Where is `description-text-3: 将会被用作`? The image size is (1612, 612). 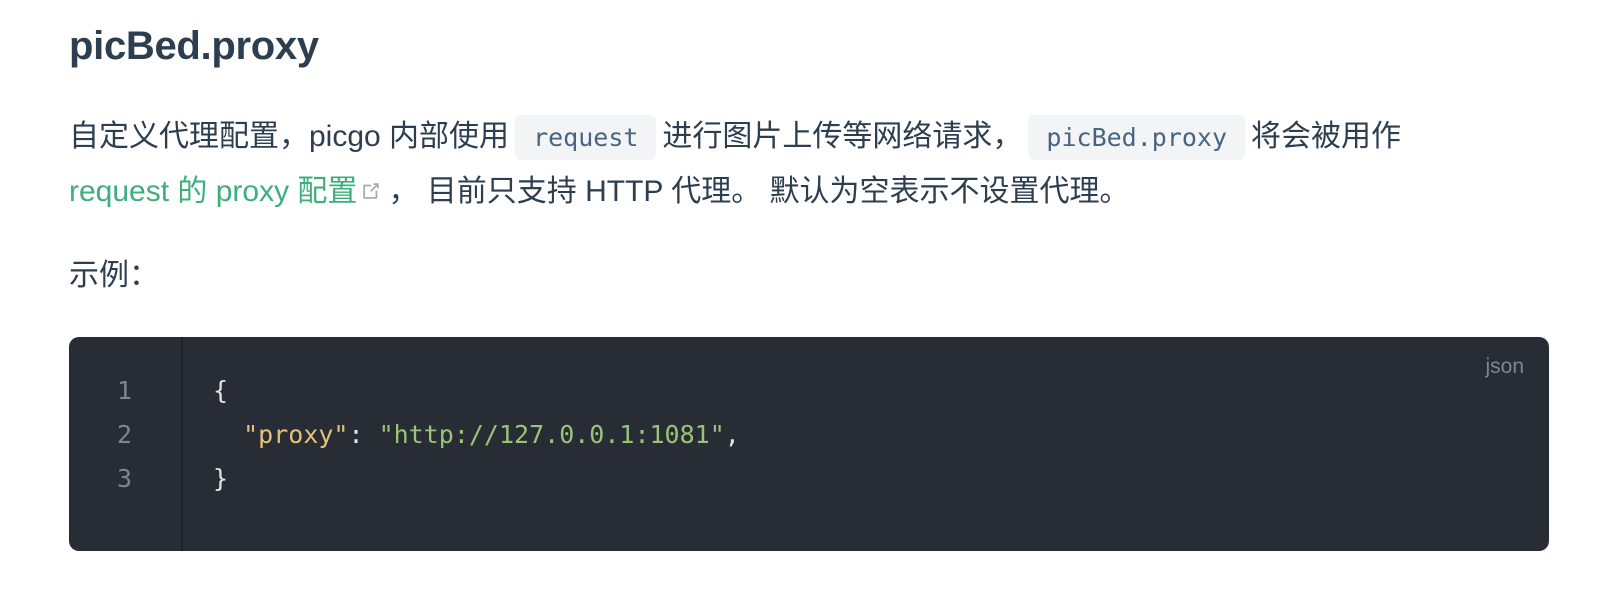
description-text-3: 将会被用作 is located at coordinates (1326, 136).